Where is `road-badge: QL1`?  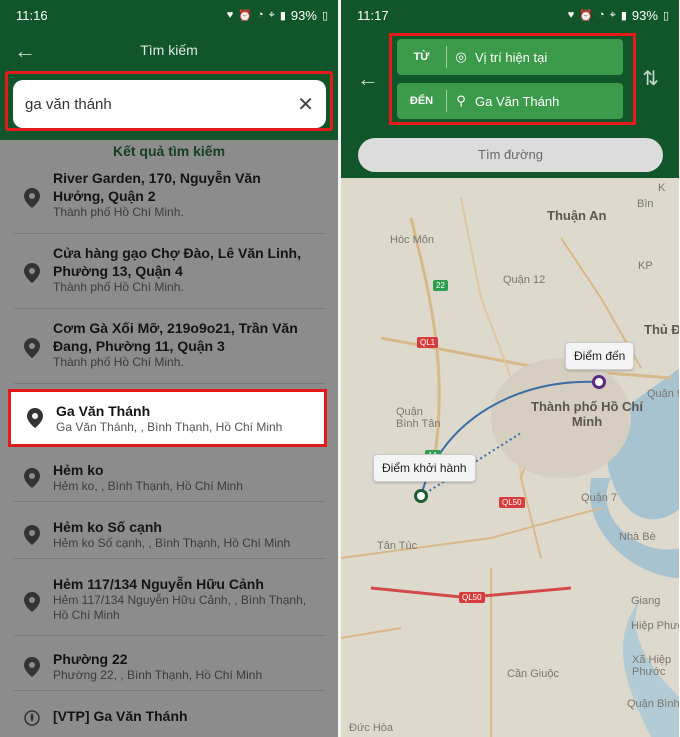 road-badge: QL1 is located at coordinates (428, 342).